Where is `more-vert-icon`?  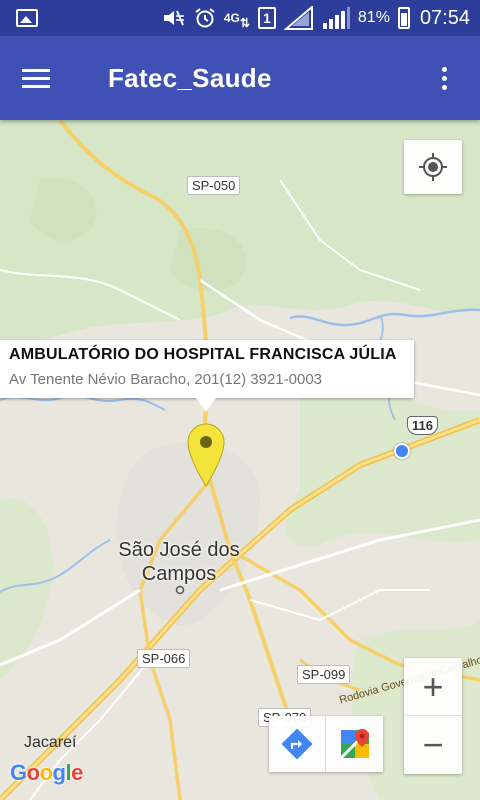
more-vert-icon is located at coordinates (444, 78).